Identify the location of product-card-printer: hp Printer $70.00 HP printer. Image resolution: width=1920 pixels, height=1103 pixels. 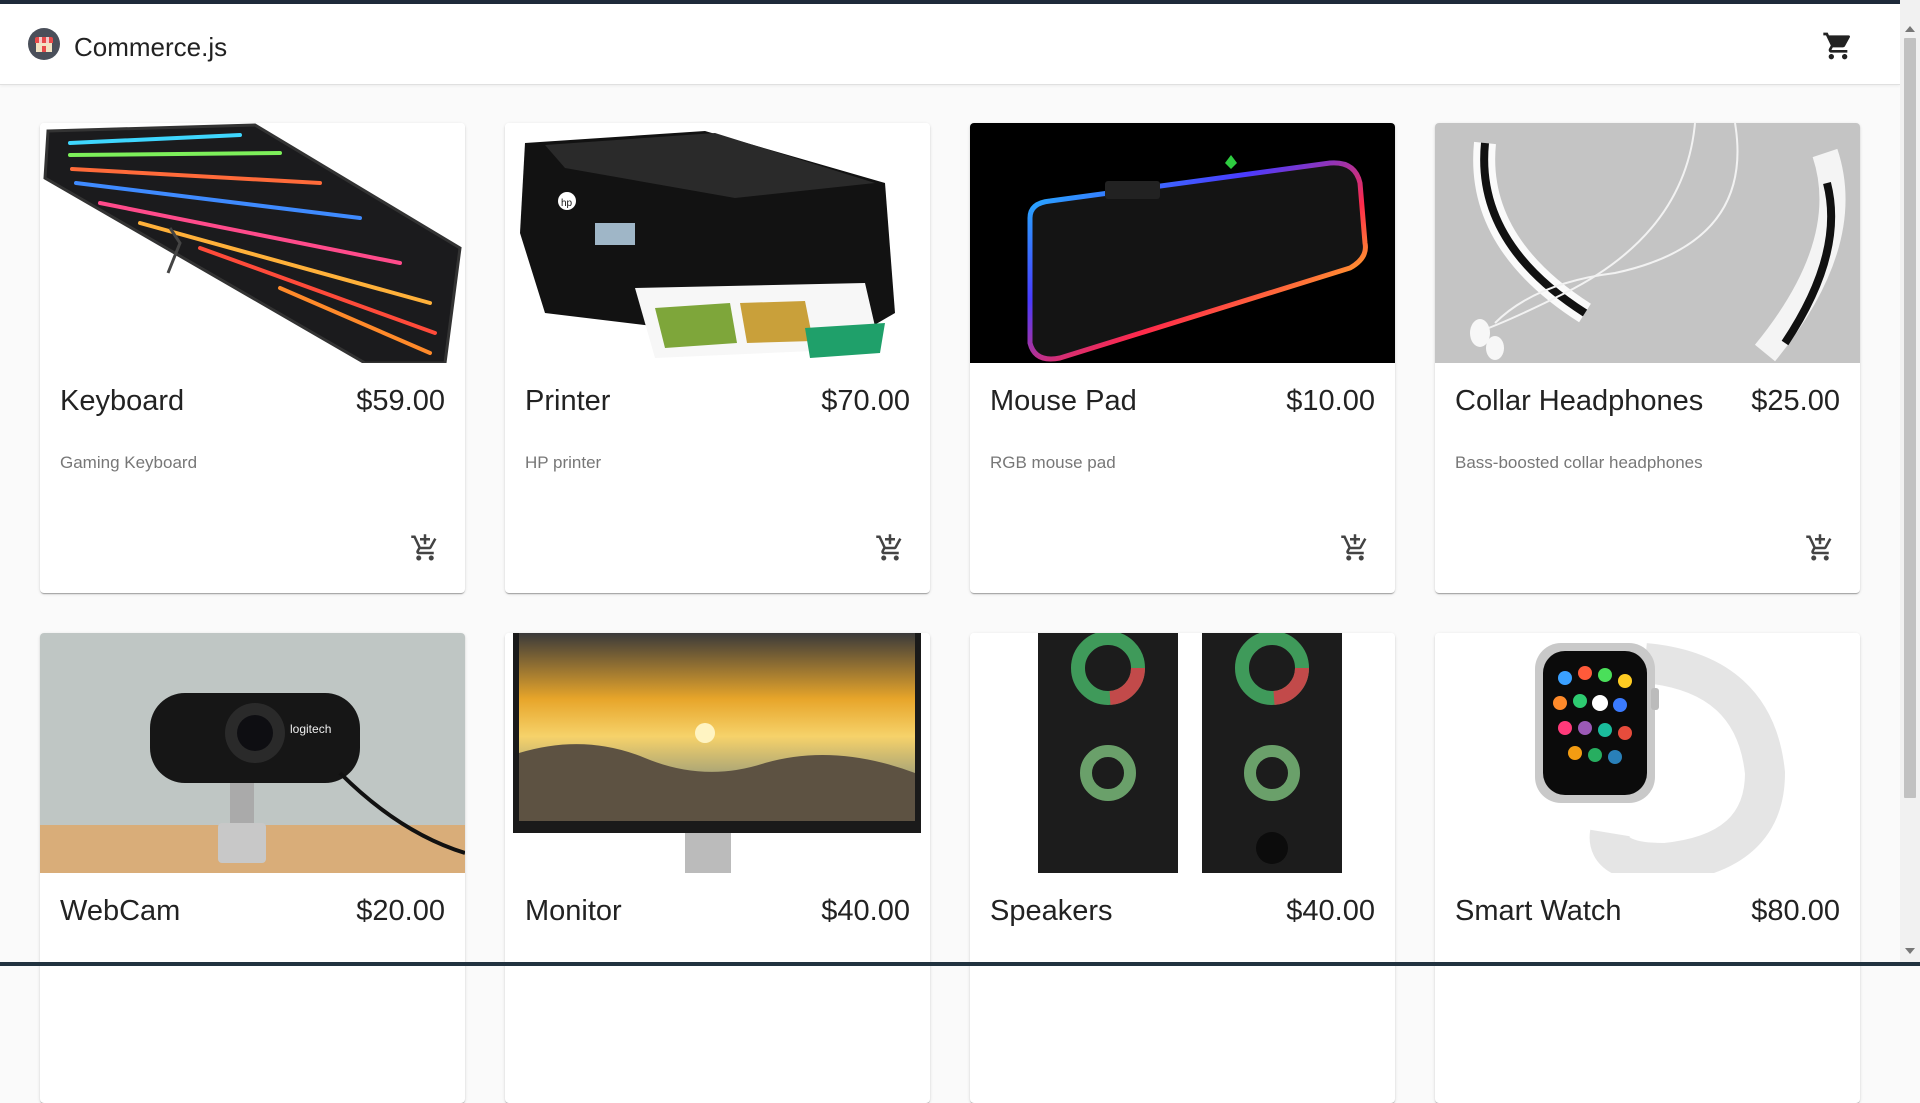
(717, 358).